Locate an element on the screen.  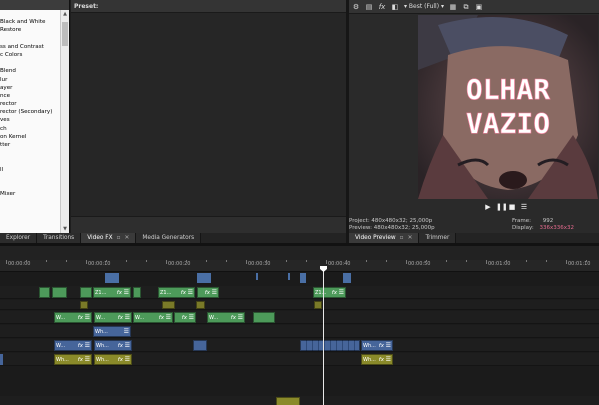
grid-icon: ▦ is located at coordinates (453, 7).